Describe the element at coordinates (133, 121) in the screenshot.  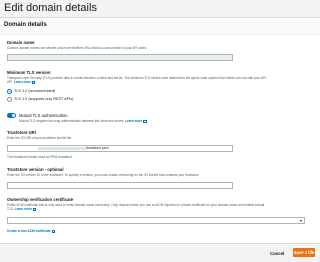
I see `mutual-tls-learn-more-link: Learn more` at that location.